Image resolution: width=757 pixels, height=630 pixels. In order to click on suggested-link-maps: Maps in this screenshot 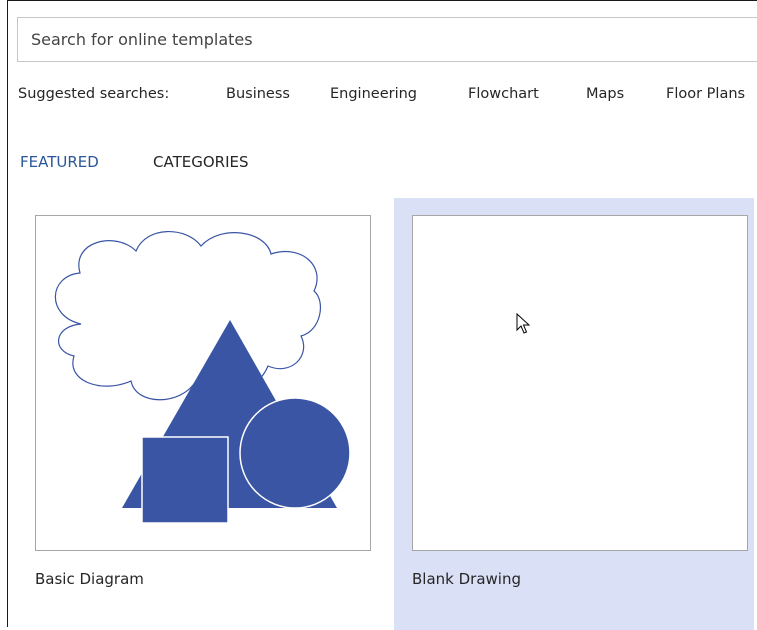, I will do `click(605, 94)`.